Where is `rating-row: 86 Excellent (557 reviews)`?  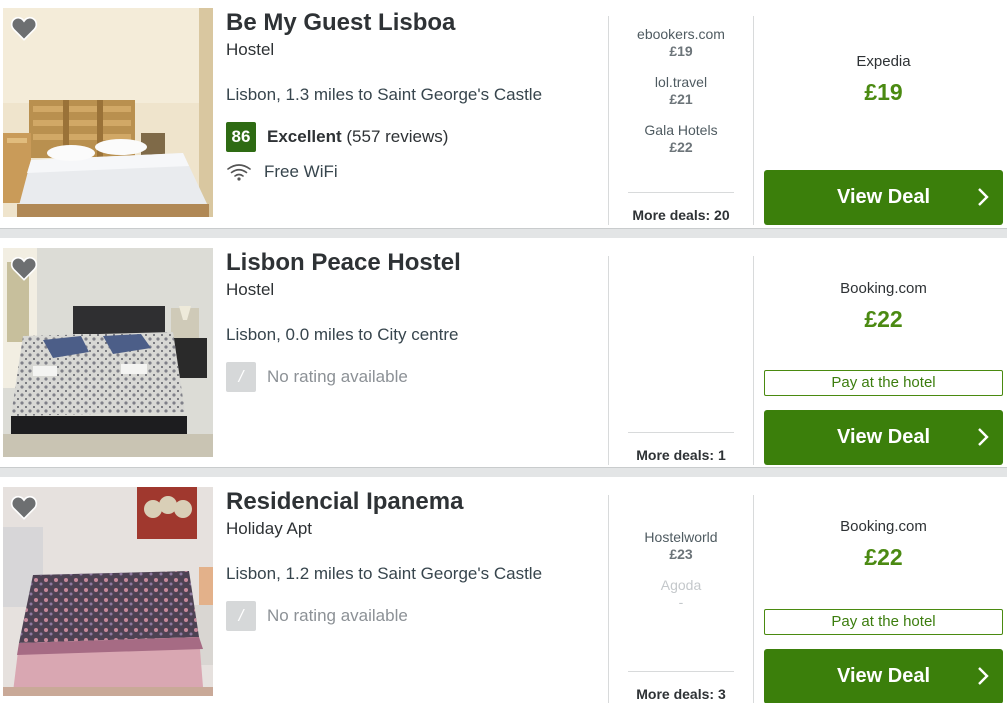 rating-row: 86 Excellent (557 reviews) is located at coordinates (411, 137).